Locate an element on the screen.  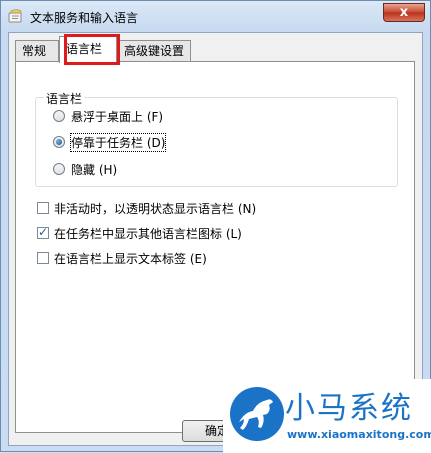
tab-general-label: 常规 is located at coordinates (34, 51).